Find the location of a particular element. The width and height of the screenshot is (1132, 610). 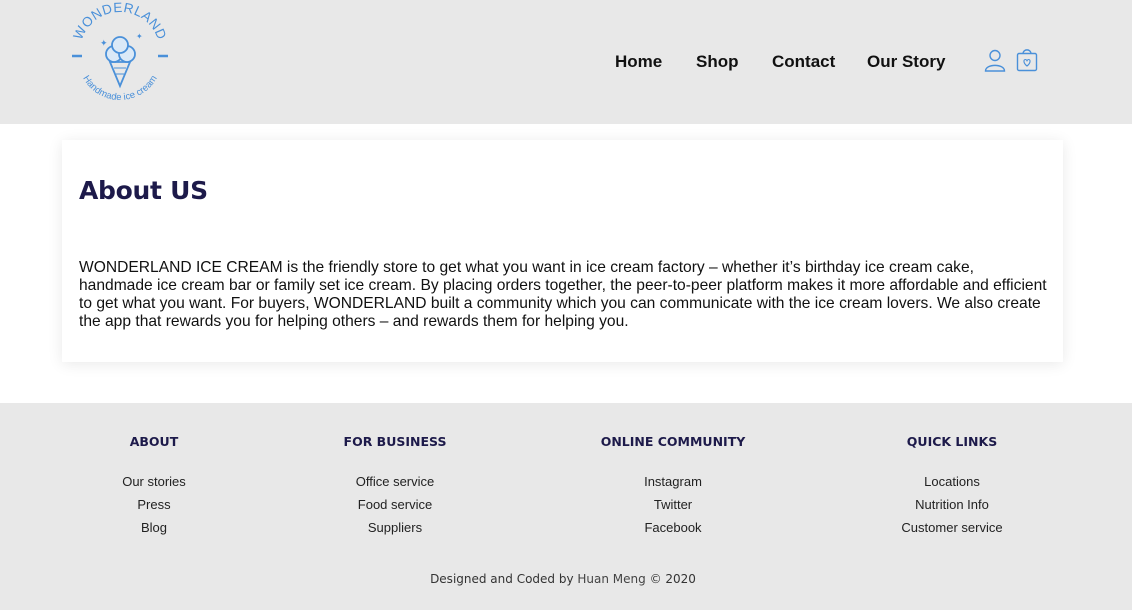

wonderland-logo: WONDERLAND Handmade ice cream ✦ ✦ is located at coordinates (120, 55).